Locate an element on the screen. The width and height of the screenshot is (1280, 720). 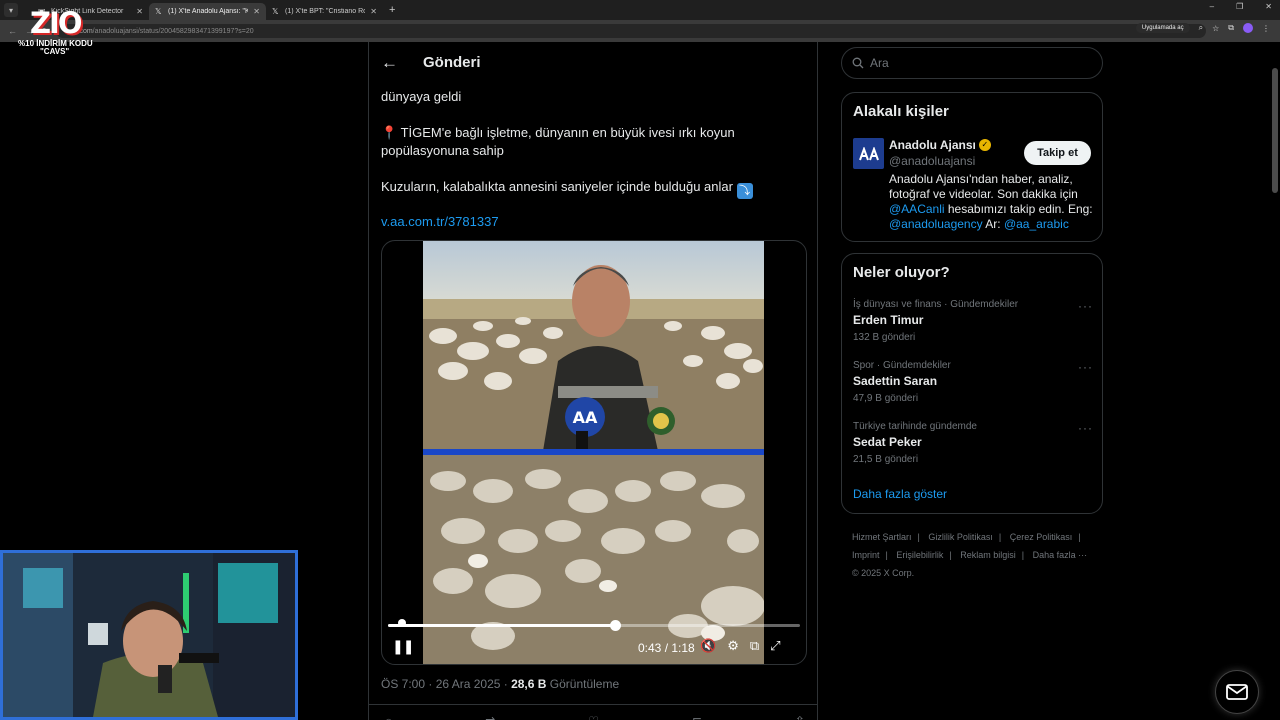
video-progress-fill is located at coordinates (501, 625).